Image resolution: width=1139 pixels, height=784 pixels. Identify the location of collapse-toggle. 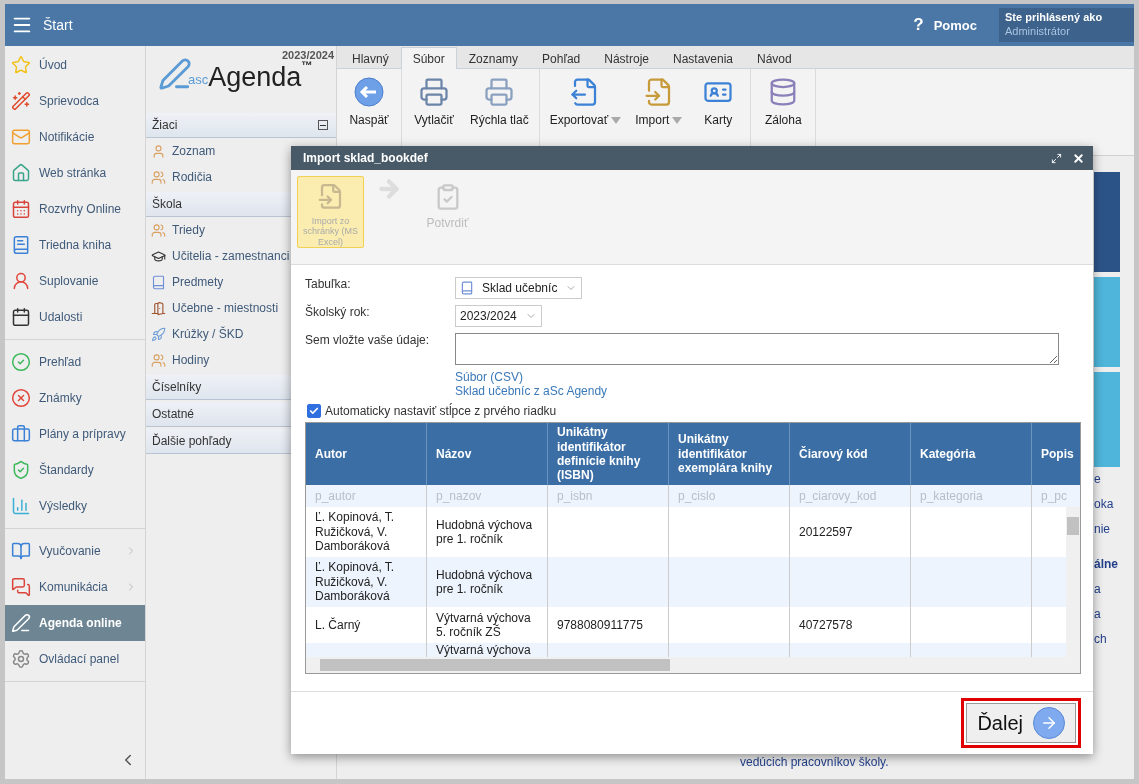
(323, 125).